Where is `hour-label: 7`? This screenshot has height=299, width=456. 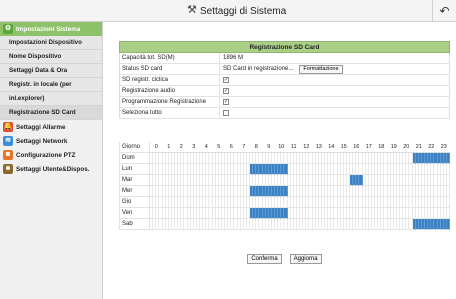
hour-label: 7 is located at coordinates (244, 147).